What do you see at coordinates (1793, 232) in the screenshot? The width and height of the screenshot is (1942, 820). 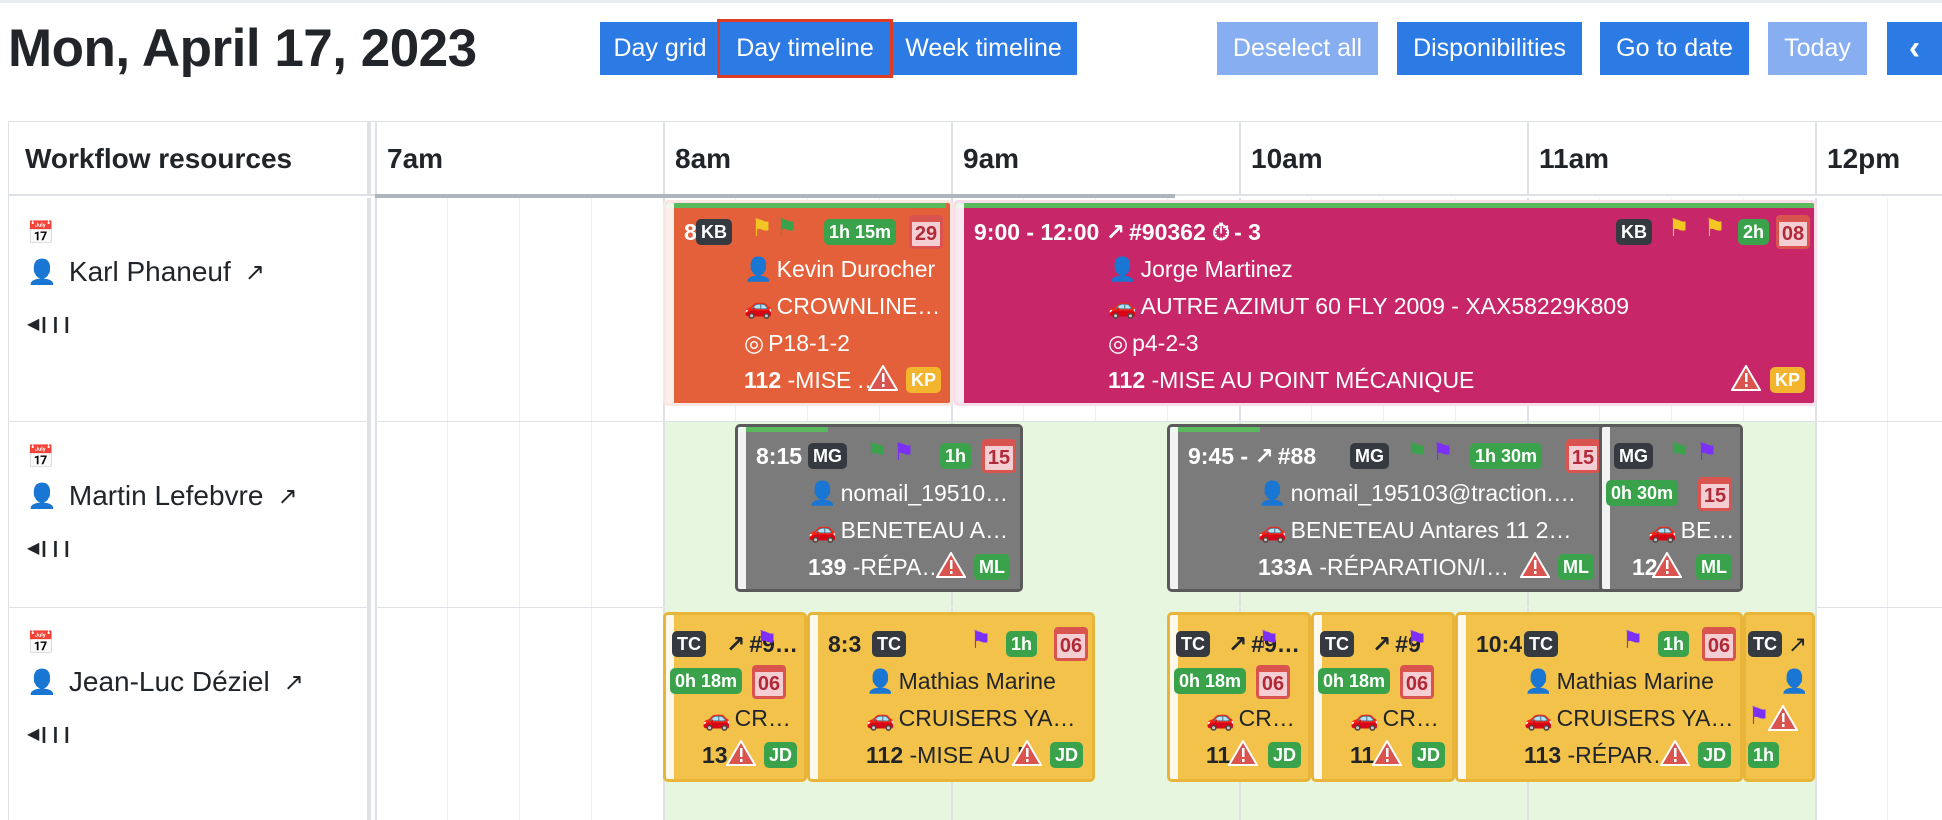 I see `due-date-badge: 08` at bounding box center [1793, 232].